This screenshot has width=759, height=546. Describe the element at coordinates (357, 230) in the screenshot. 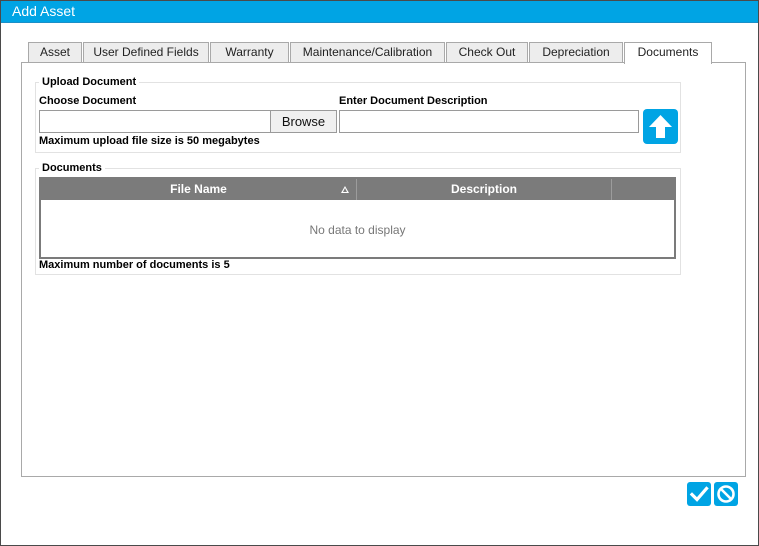

I see `grid-empty-message: No data to display` at that location.